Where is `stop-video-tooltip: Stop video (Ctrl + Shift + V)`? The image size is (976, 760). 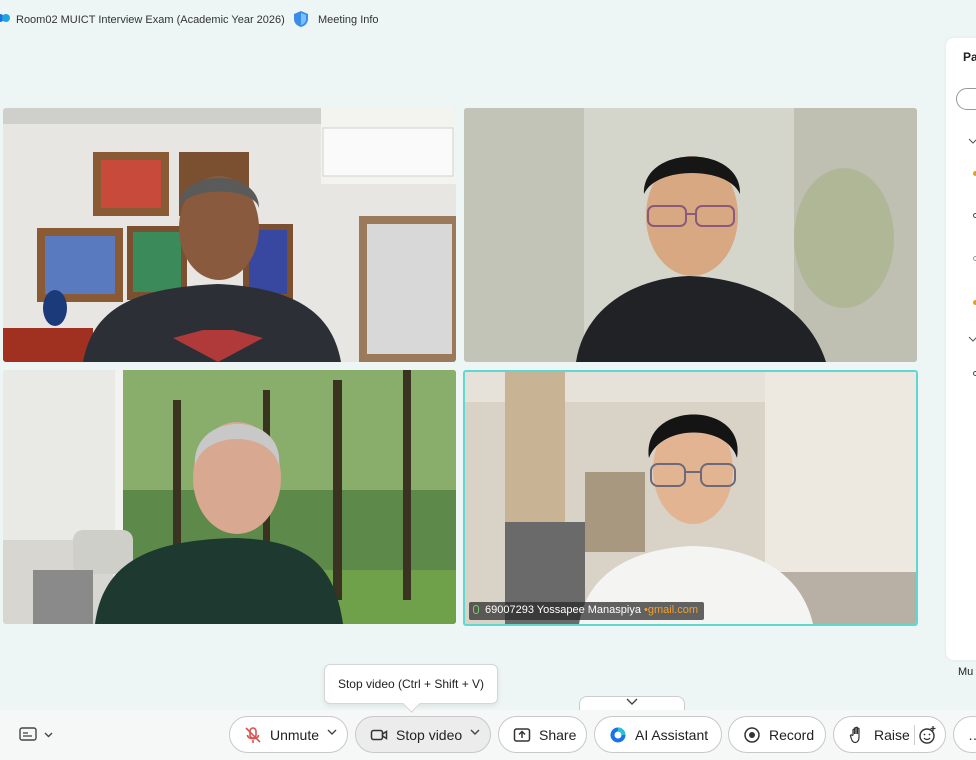
stop-video-tooltip: Stop video (Ctrl + Shift + V) is located at coordinates (411, 684).